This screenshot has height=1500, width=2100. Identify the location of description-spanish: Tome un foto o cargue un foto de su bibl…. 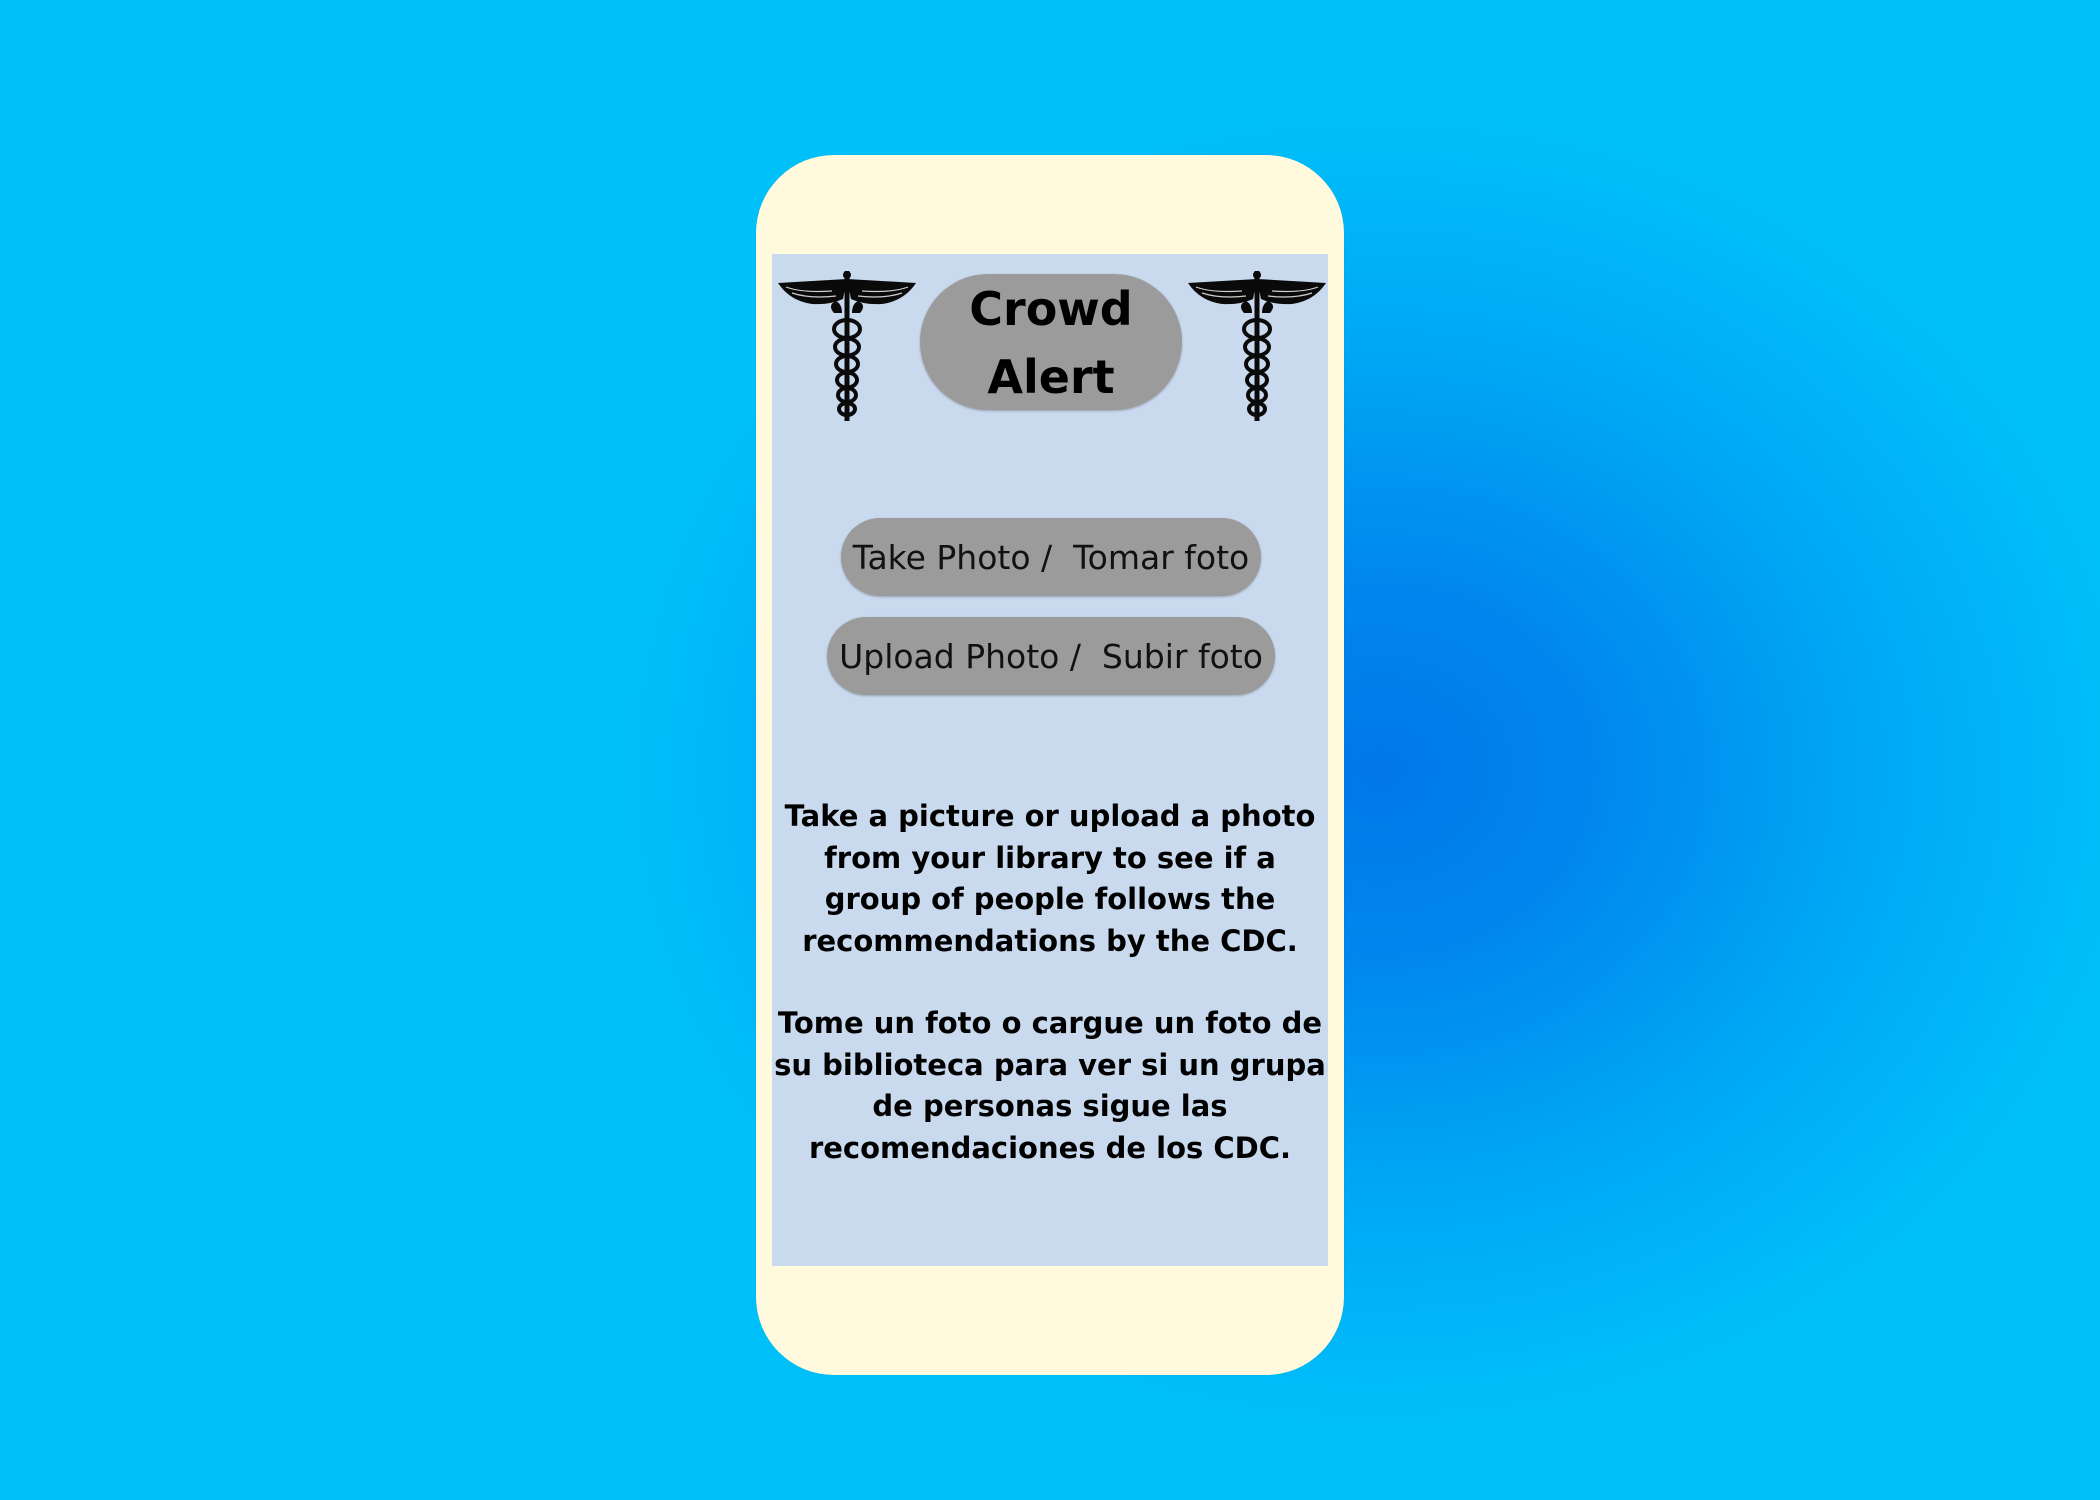
(1050, 1085).